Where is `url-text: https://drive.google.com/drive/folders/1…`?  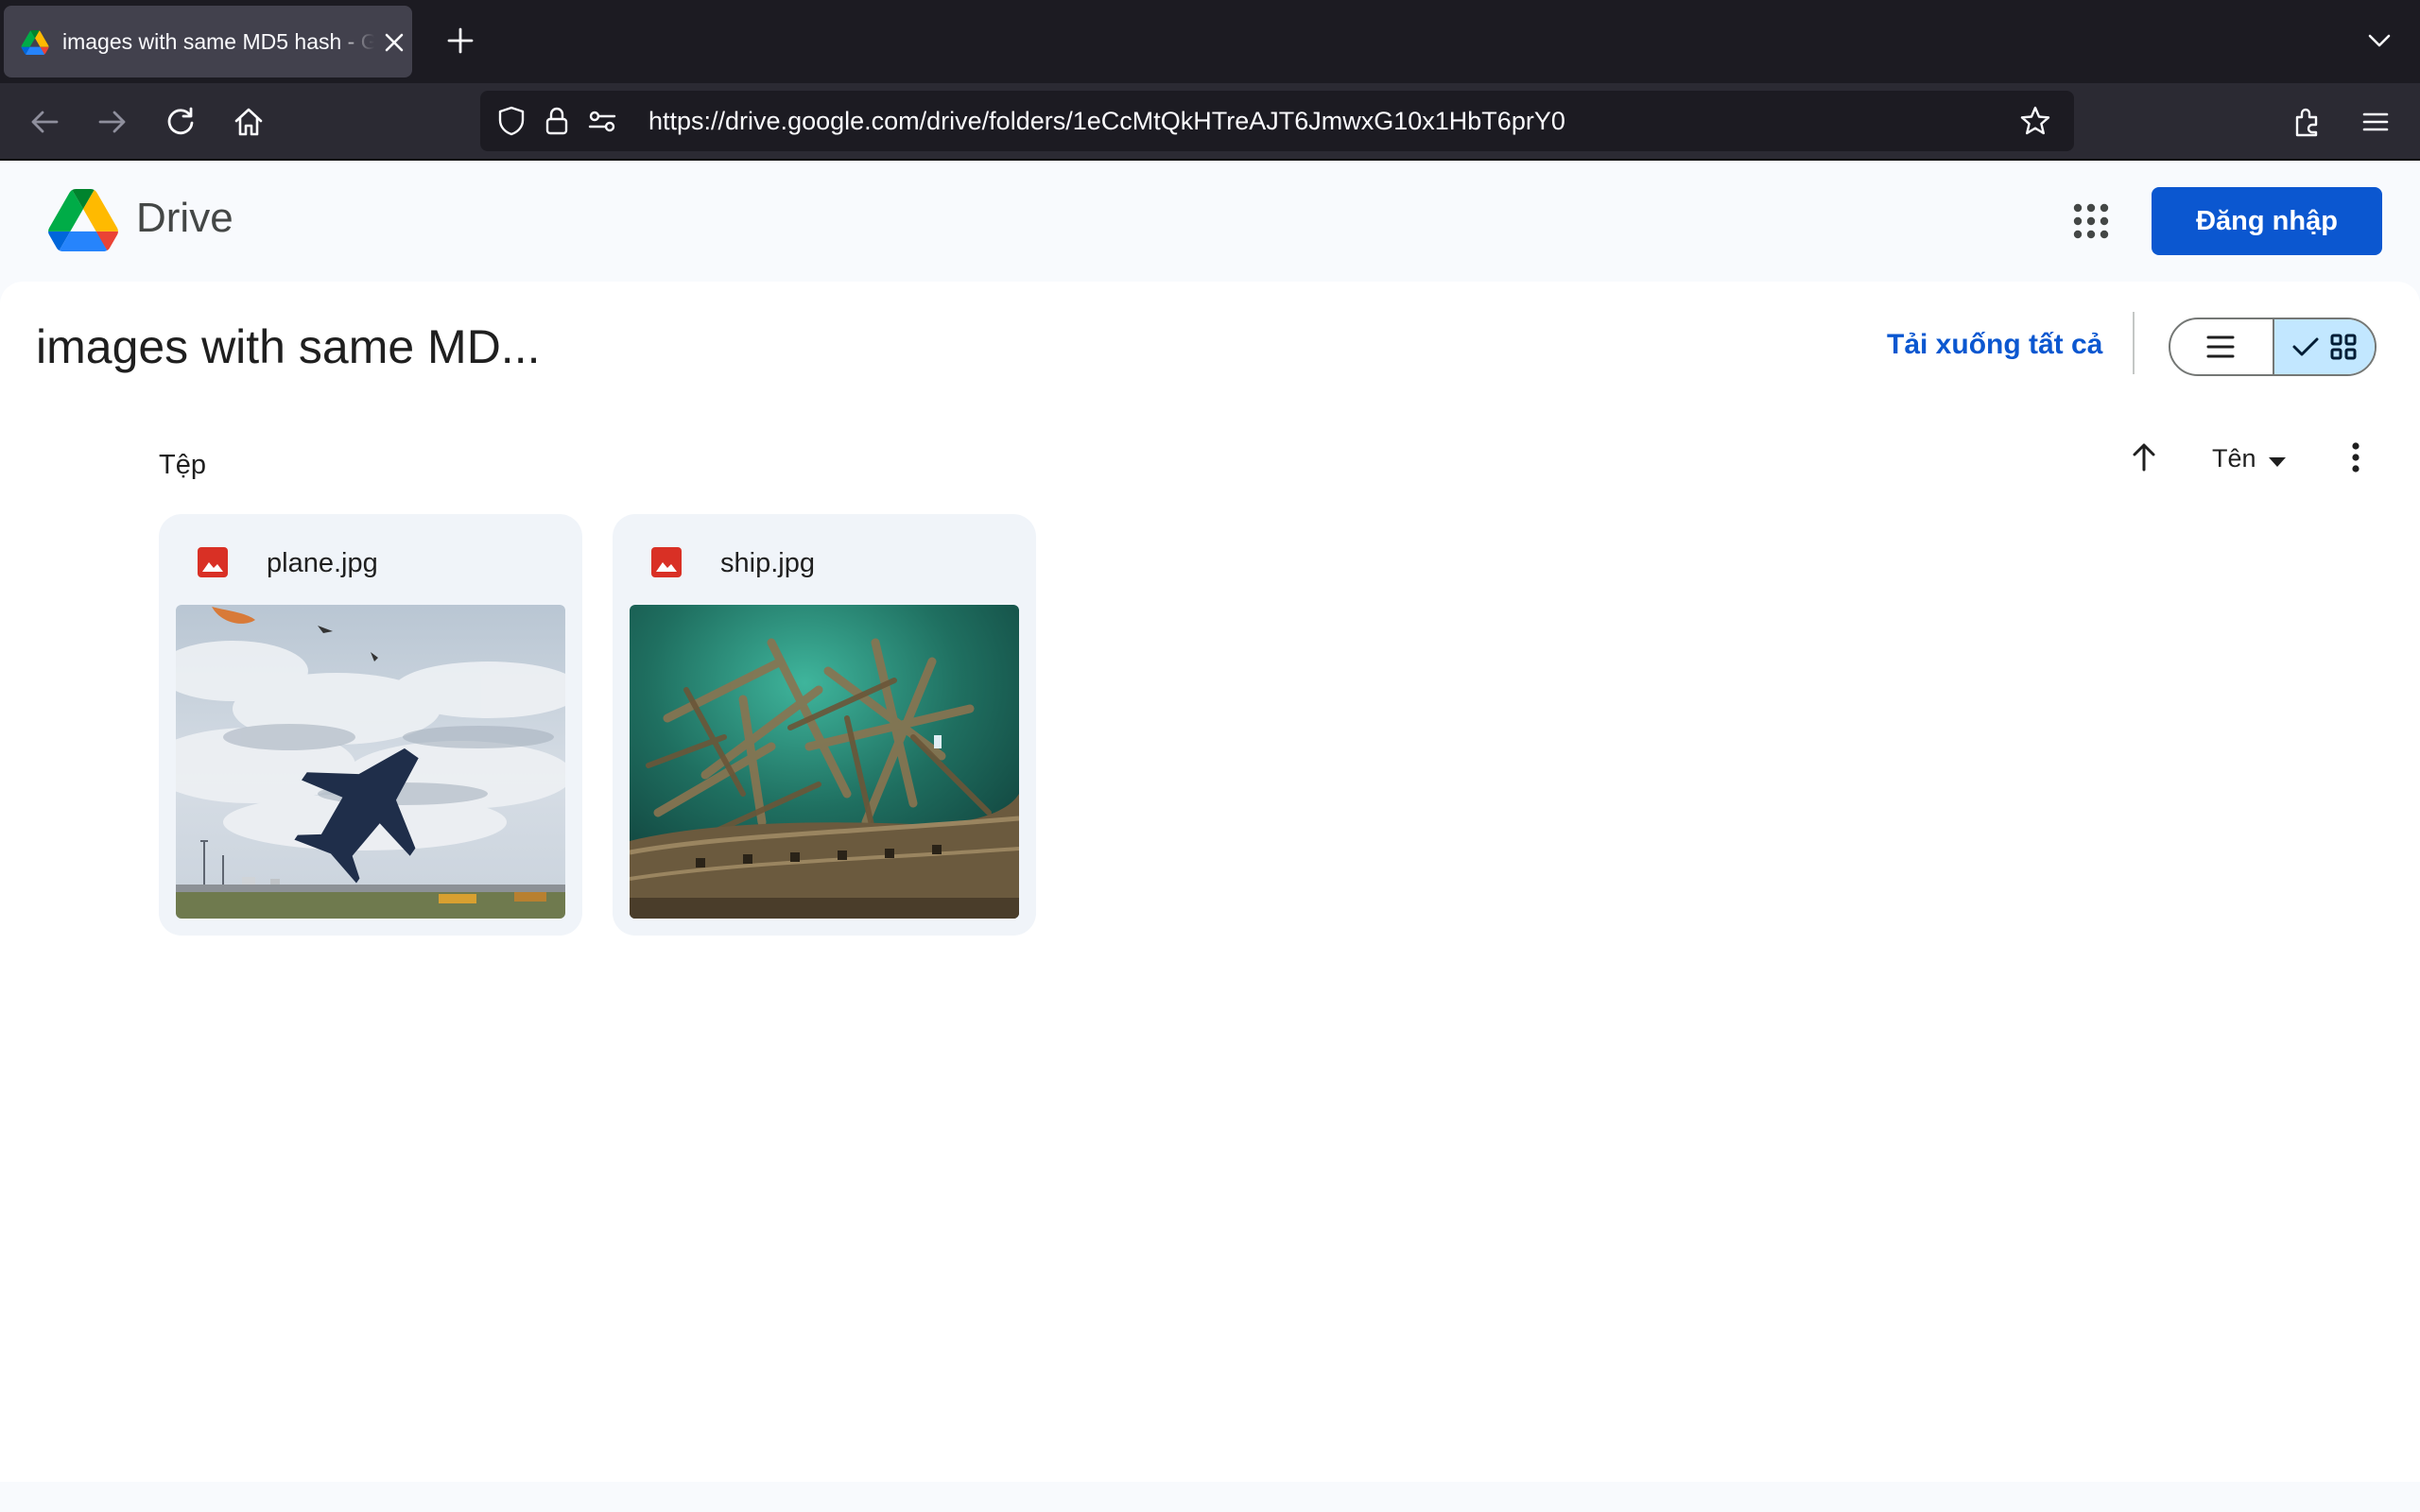 url-text: https://drive.google.com/drive/folders/1… is located at coordinates (1106, 121).